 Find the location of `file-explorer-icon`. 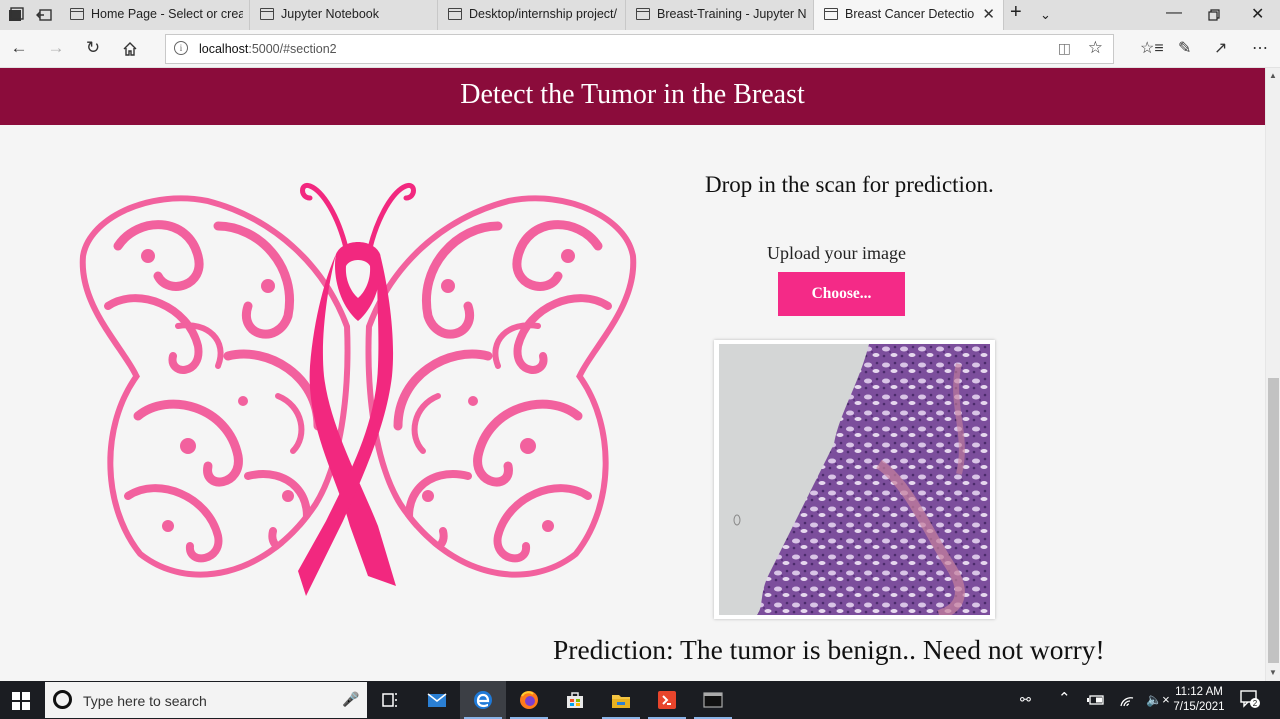

file-explorer-icon is located at coordinates (621, 701).